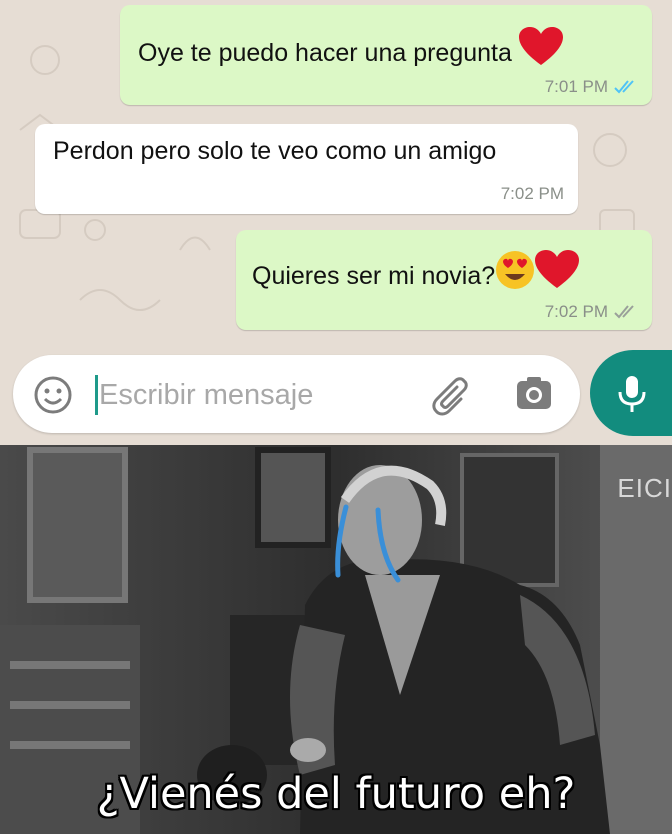  What do you see at coordinates (325, 53) in the screenshot?
I see `message-text: Oye te puedo hacer una pregunta` at bounding box center [325, 53].